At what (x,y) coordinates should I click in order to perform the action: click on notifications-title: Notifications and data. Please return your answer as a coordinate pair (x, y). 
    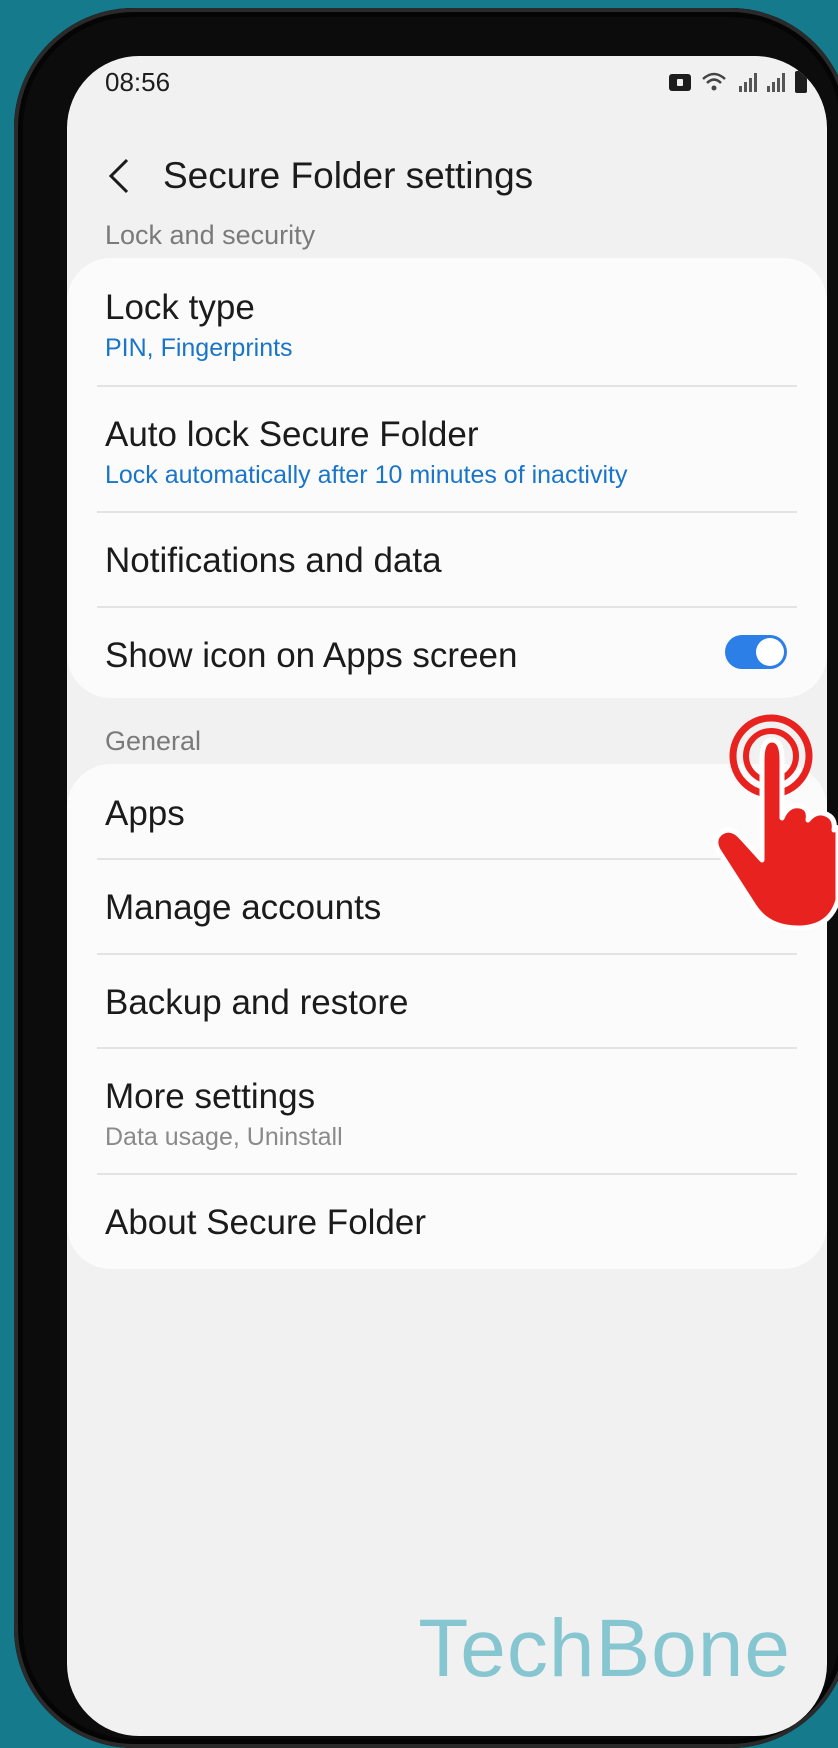
    Looking at the image, I should click on (273, 560).